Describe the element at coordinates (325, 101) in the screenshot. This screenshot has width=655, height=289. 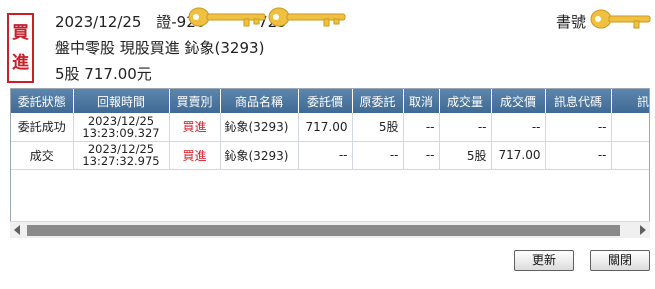
I see `col-header-price: 委託價` at that location.